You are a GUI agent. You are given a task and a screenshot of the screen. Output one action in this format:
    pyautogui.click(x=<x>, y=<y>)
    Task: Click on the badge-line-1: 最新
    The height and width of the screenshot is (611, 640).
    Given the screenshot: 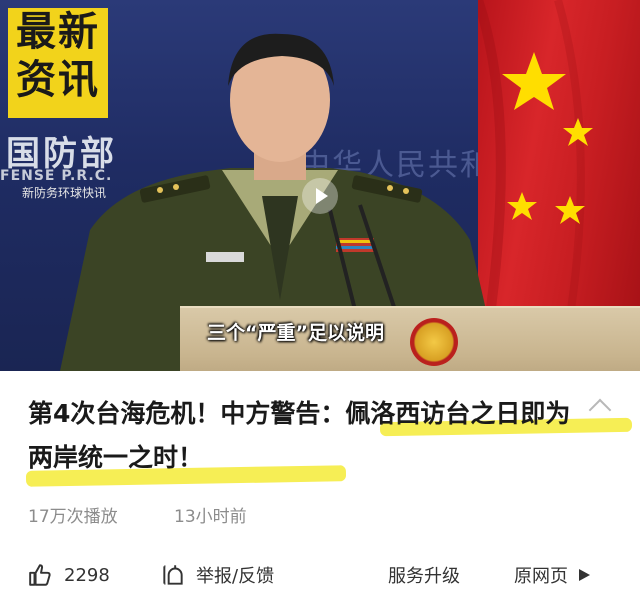 What is the action you would take?
    pyautogui.click(x=58, y=32)
    